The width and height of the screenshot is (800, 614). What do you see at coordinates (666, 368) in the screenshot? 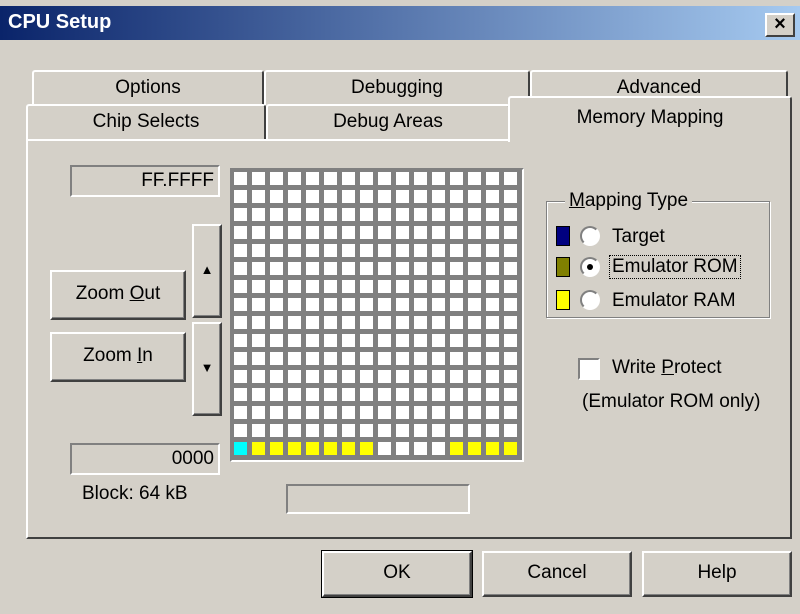
I see `write-protect-label: Write Protect` at bounding box center [666, 368].